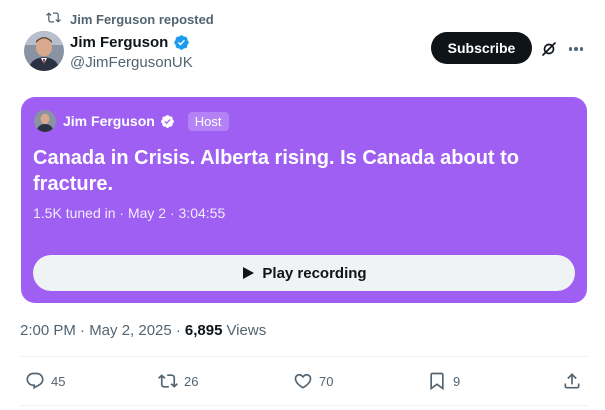 The width and height of the screenshot is (605, 410). I want to click on bookmark-count: 9, so click(457, 381).